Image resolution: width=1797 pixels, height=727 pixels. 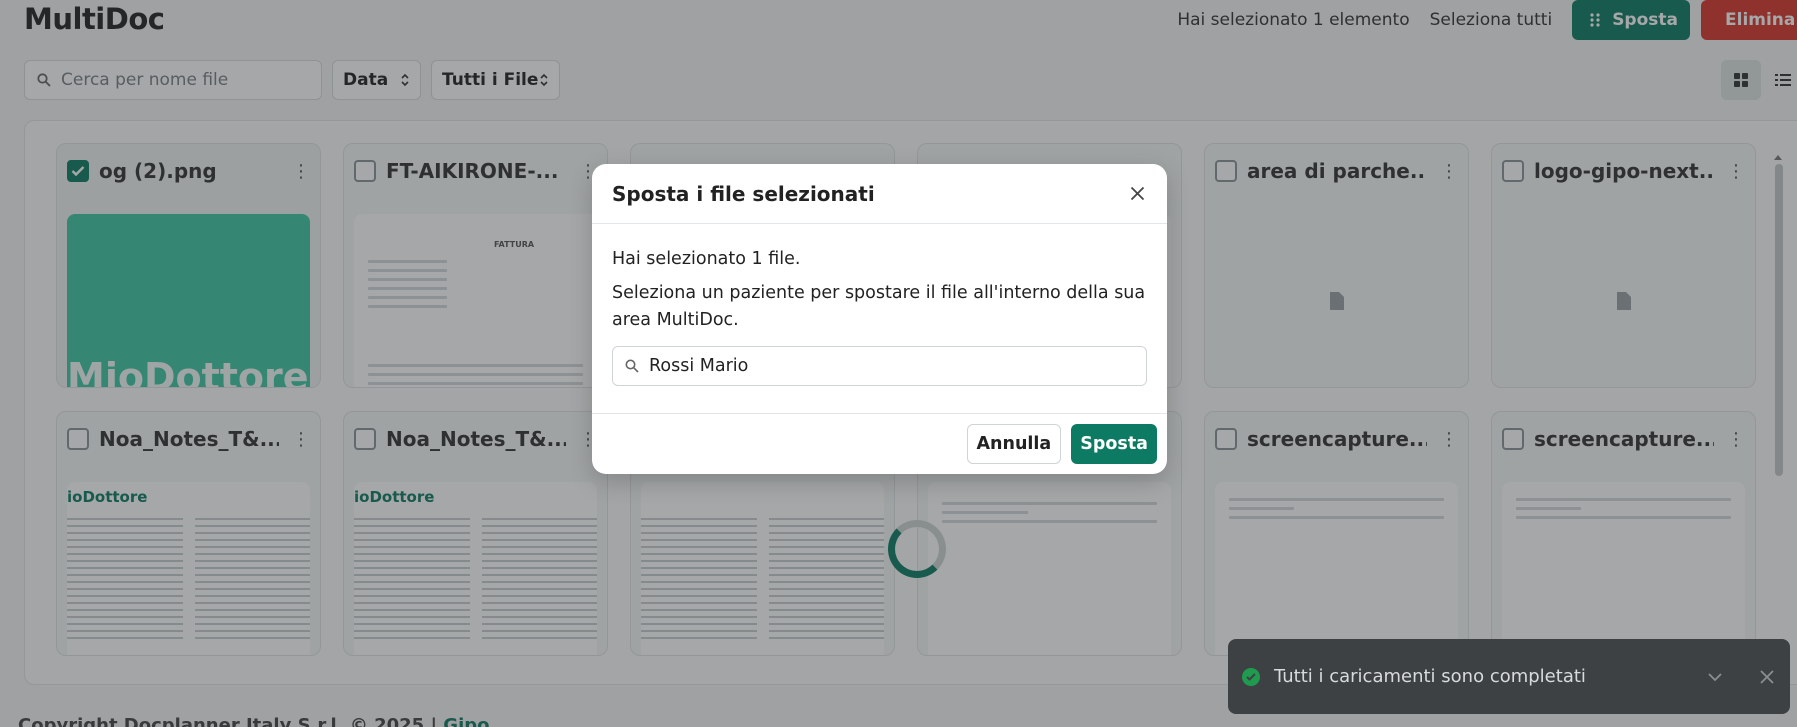 What do you see at coordinates (1014, 444) in the screenshot?
I see `cancel-button: Annulla` at bounding box center [1014, 444].